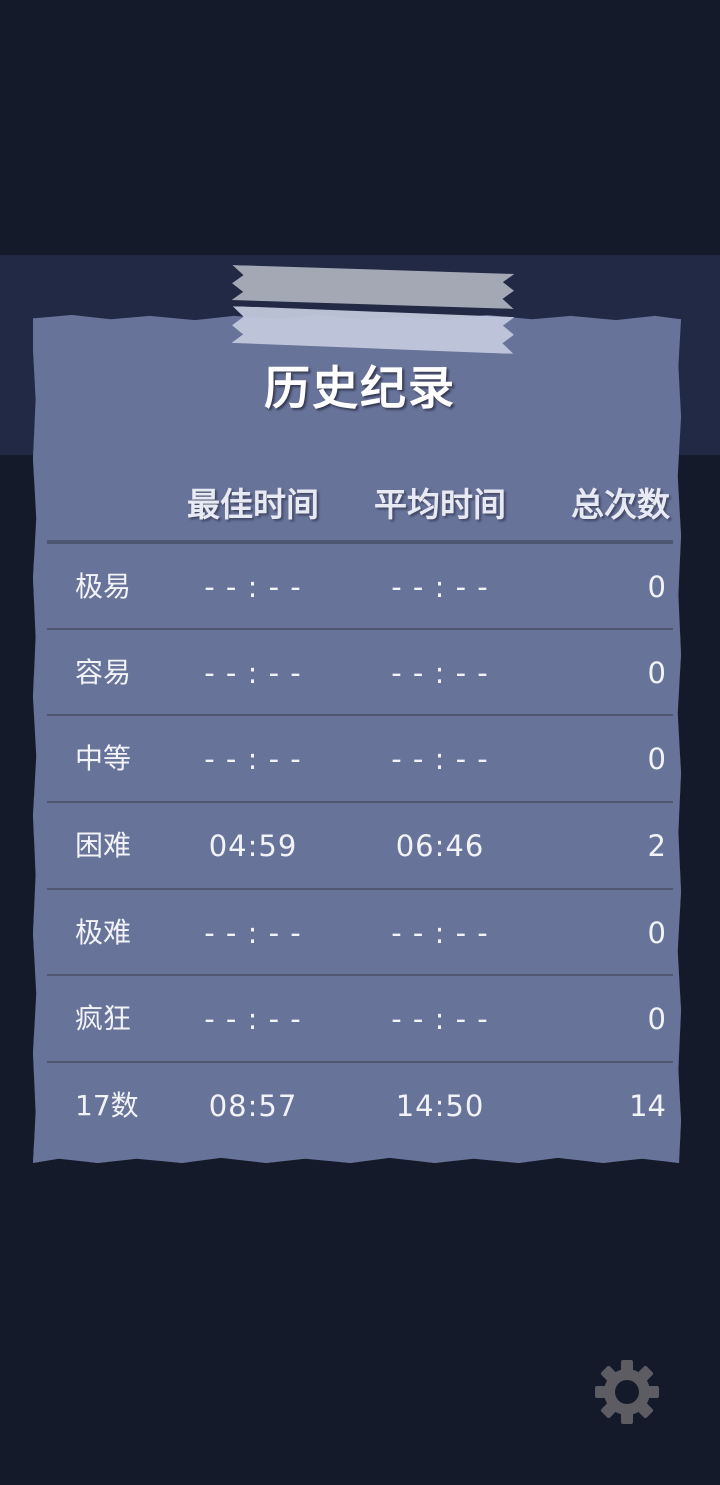  Describe the element at coordinates (360, 1106) in the screenshot. I see `table-row: 17数 08:57 14:50 14` at that location.